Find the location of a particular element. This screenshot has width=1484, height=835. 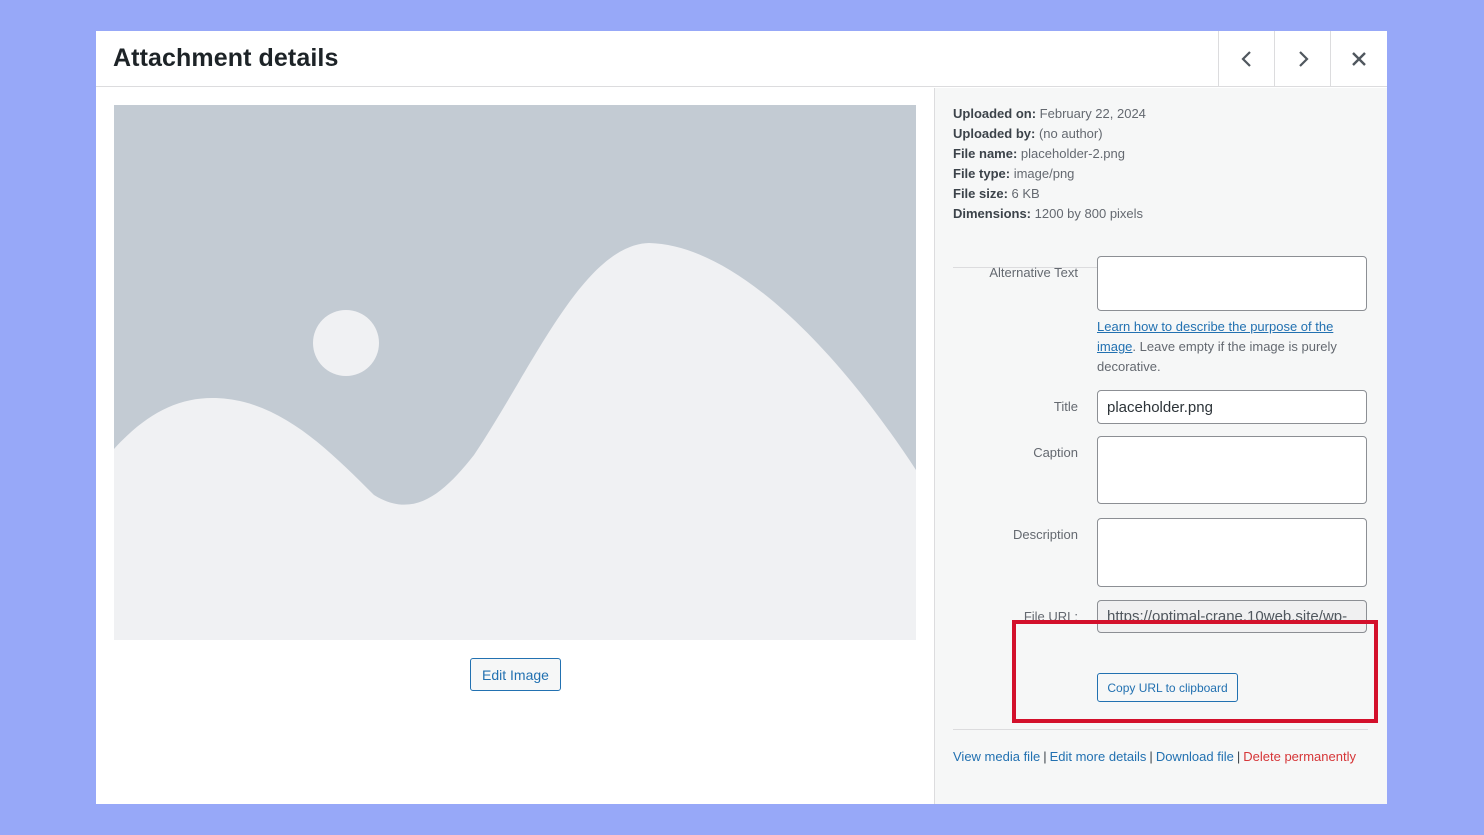

uploaded-by-row: Uploaded by: (no author) is located at coordinates (1049, 134).